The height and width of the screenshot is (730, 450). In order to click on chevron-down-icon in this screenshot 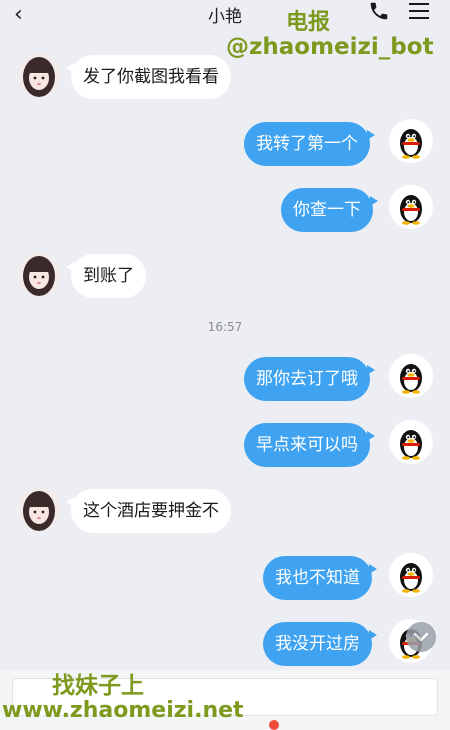, I will do `click(421, 637)`.